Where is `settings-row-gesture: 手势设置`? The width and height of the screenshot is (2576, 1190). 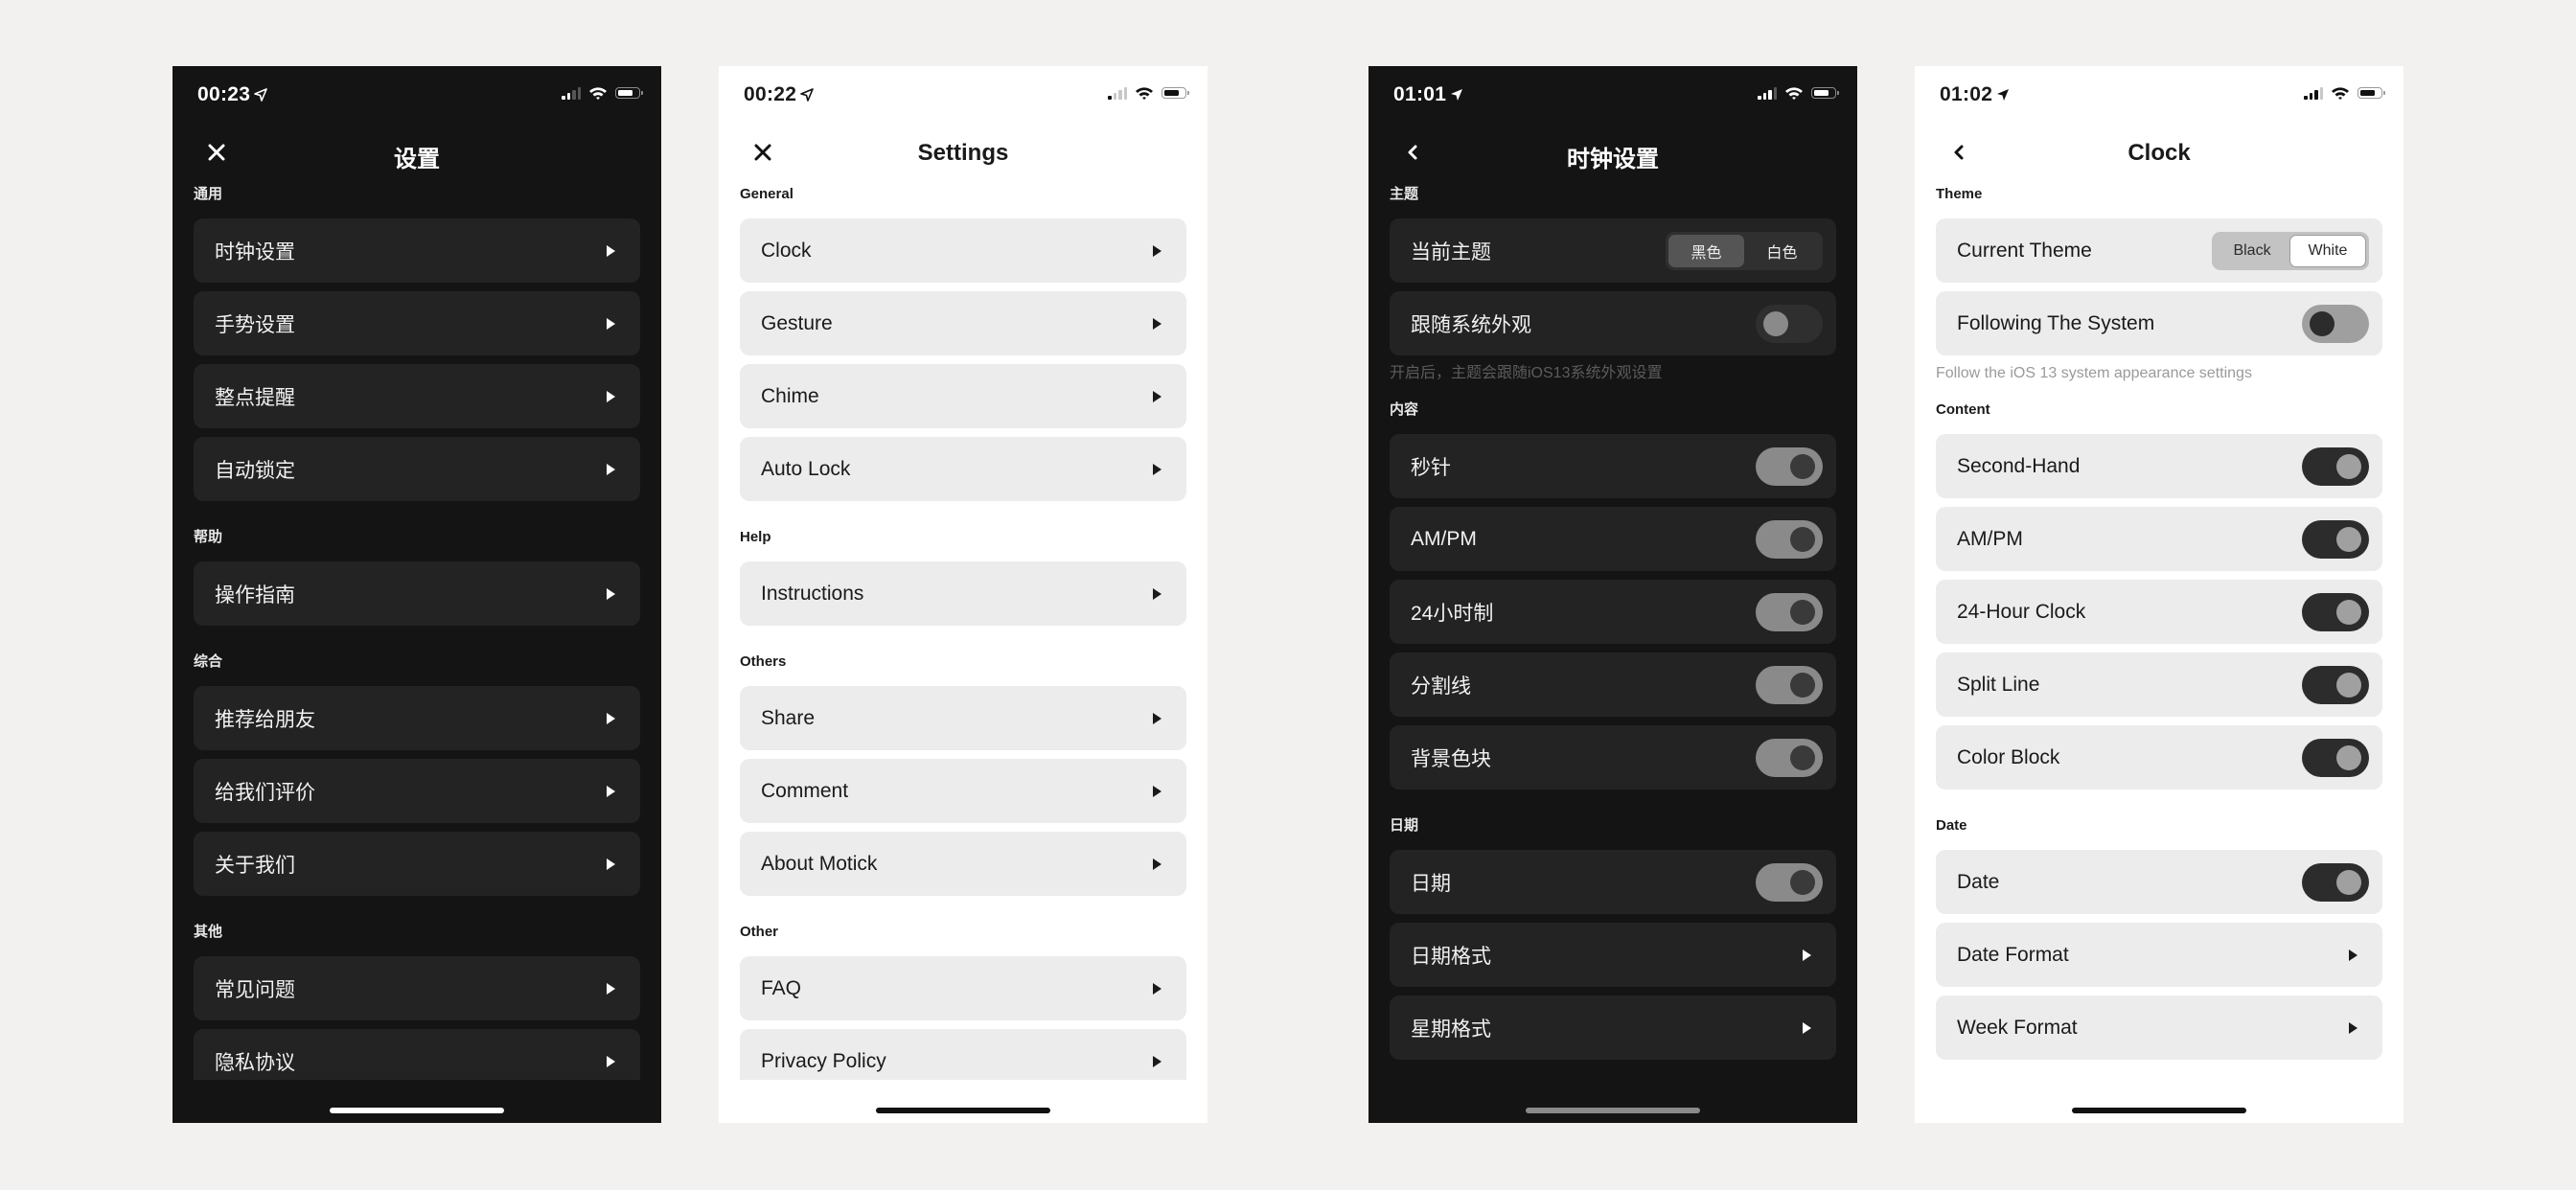
settings-row-gesture: 手势设置 is located at coordinates (417, 323).